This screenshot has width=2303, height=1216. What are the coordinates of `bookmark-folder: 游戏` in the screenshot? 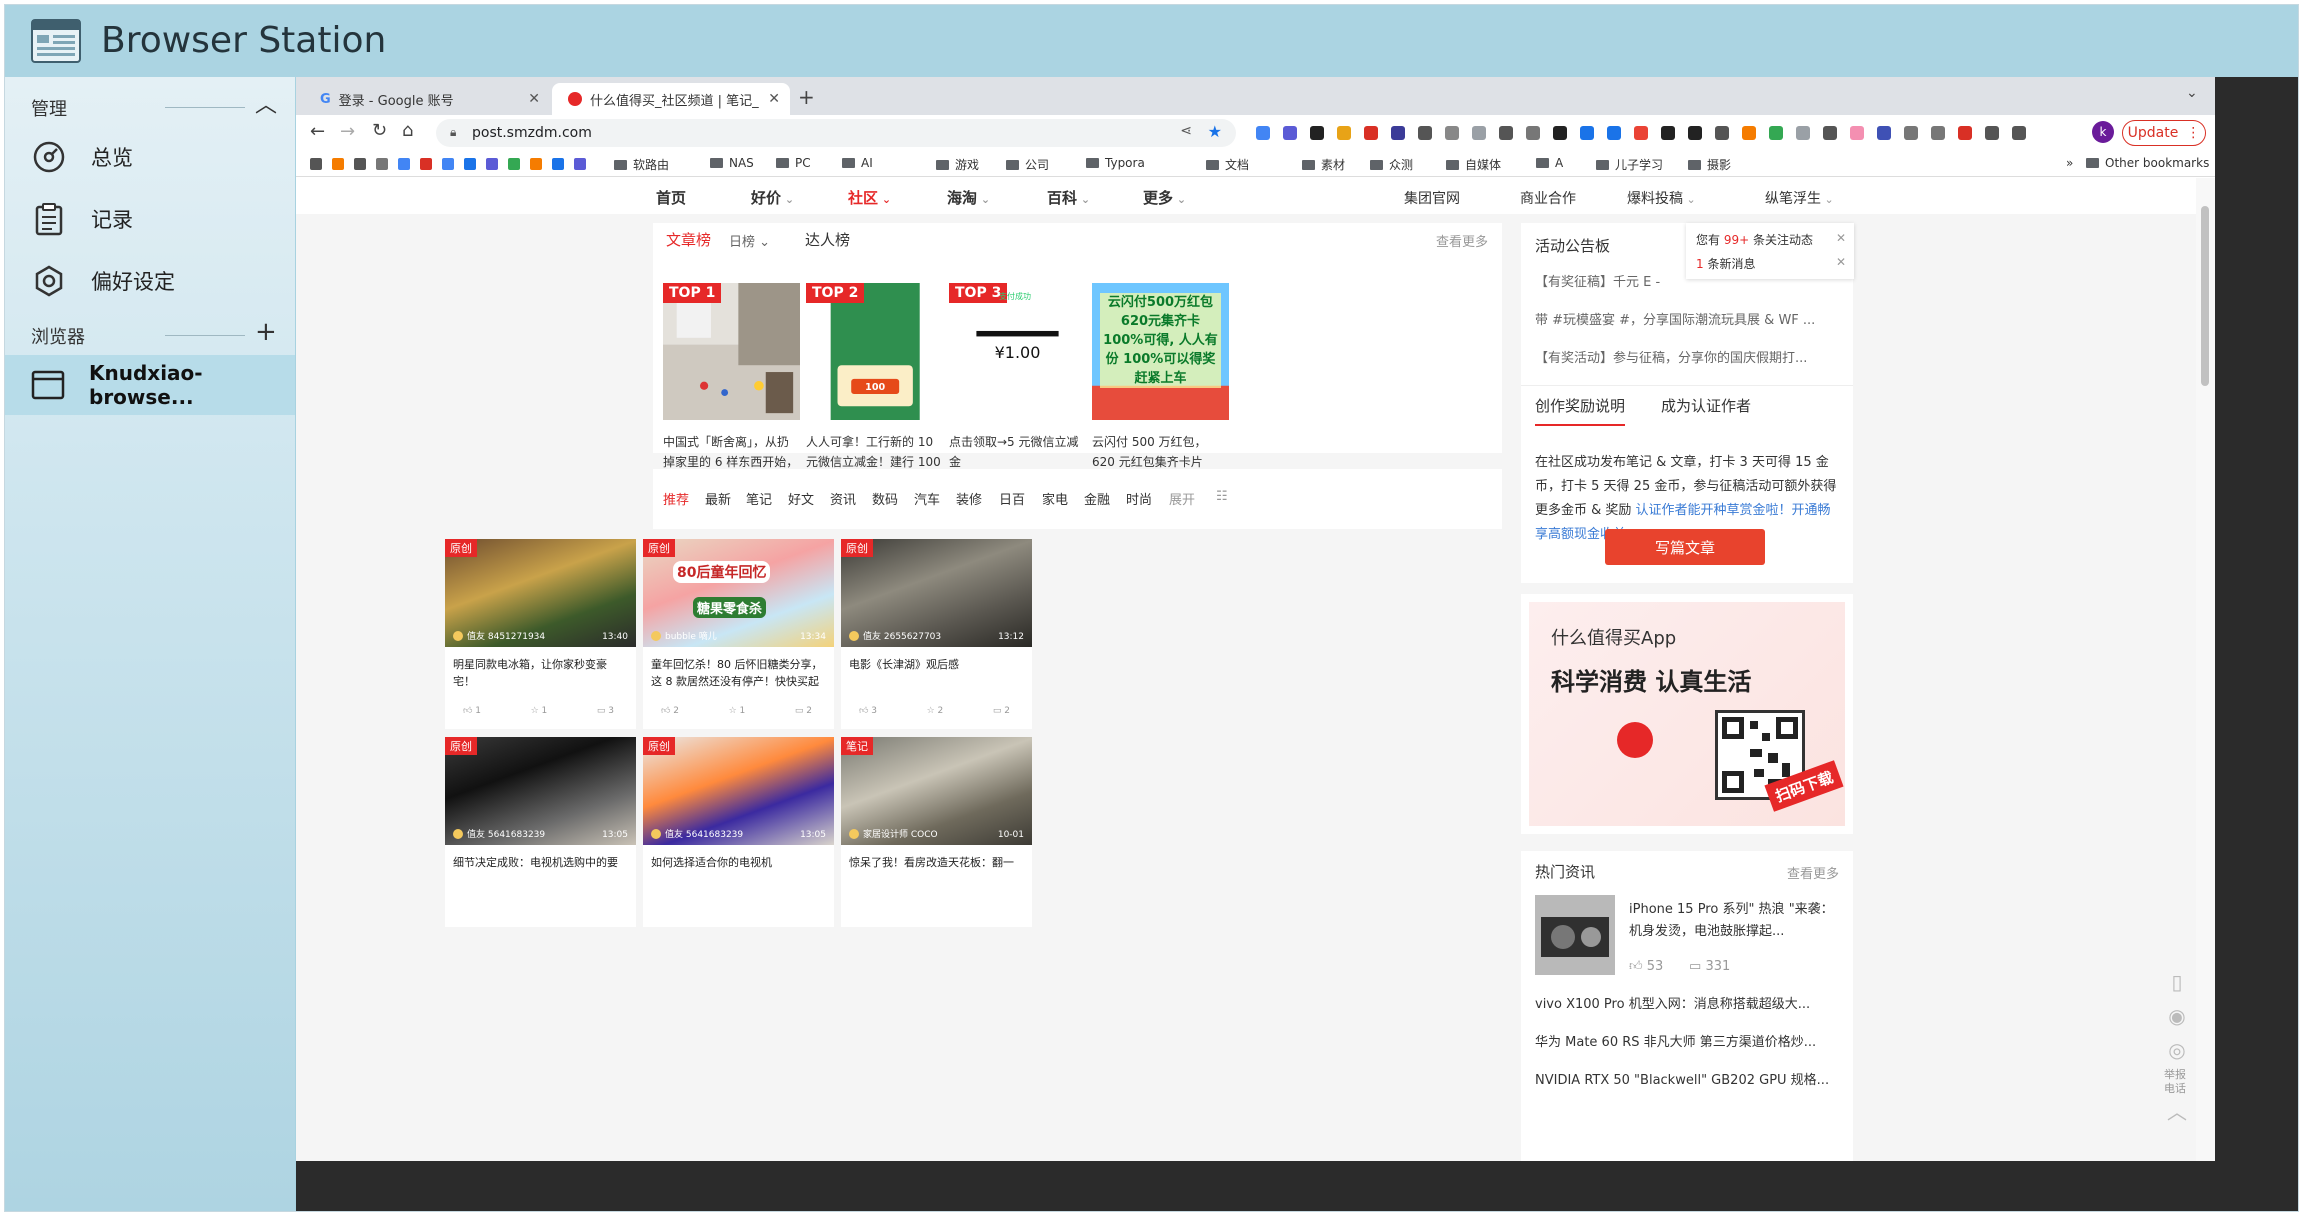 It's located at (957, 164).